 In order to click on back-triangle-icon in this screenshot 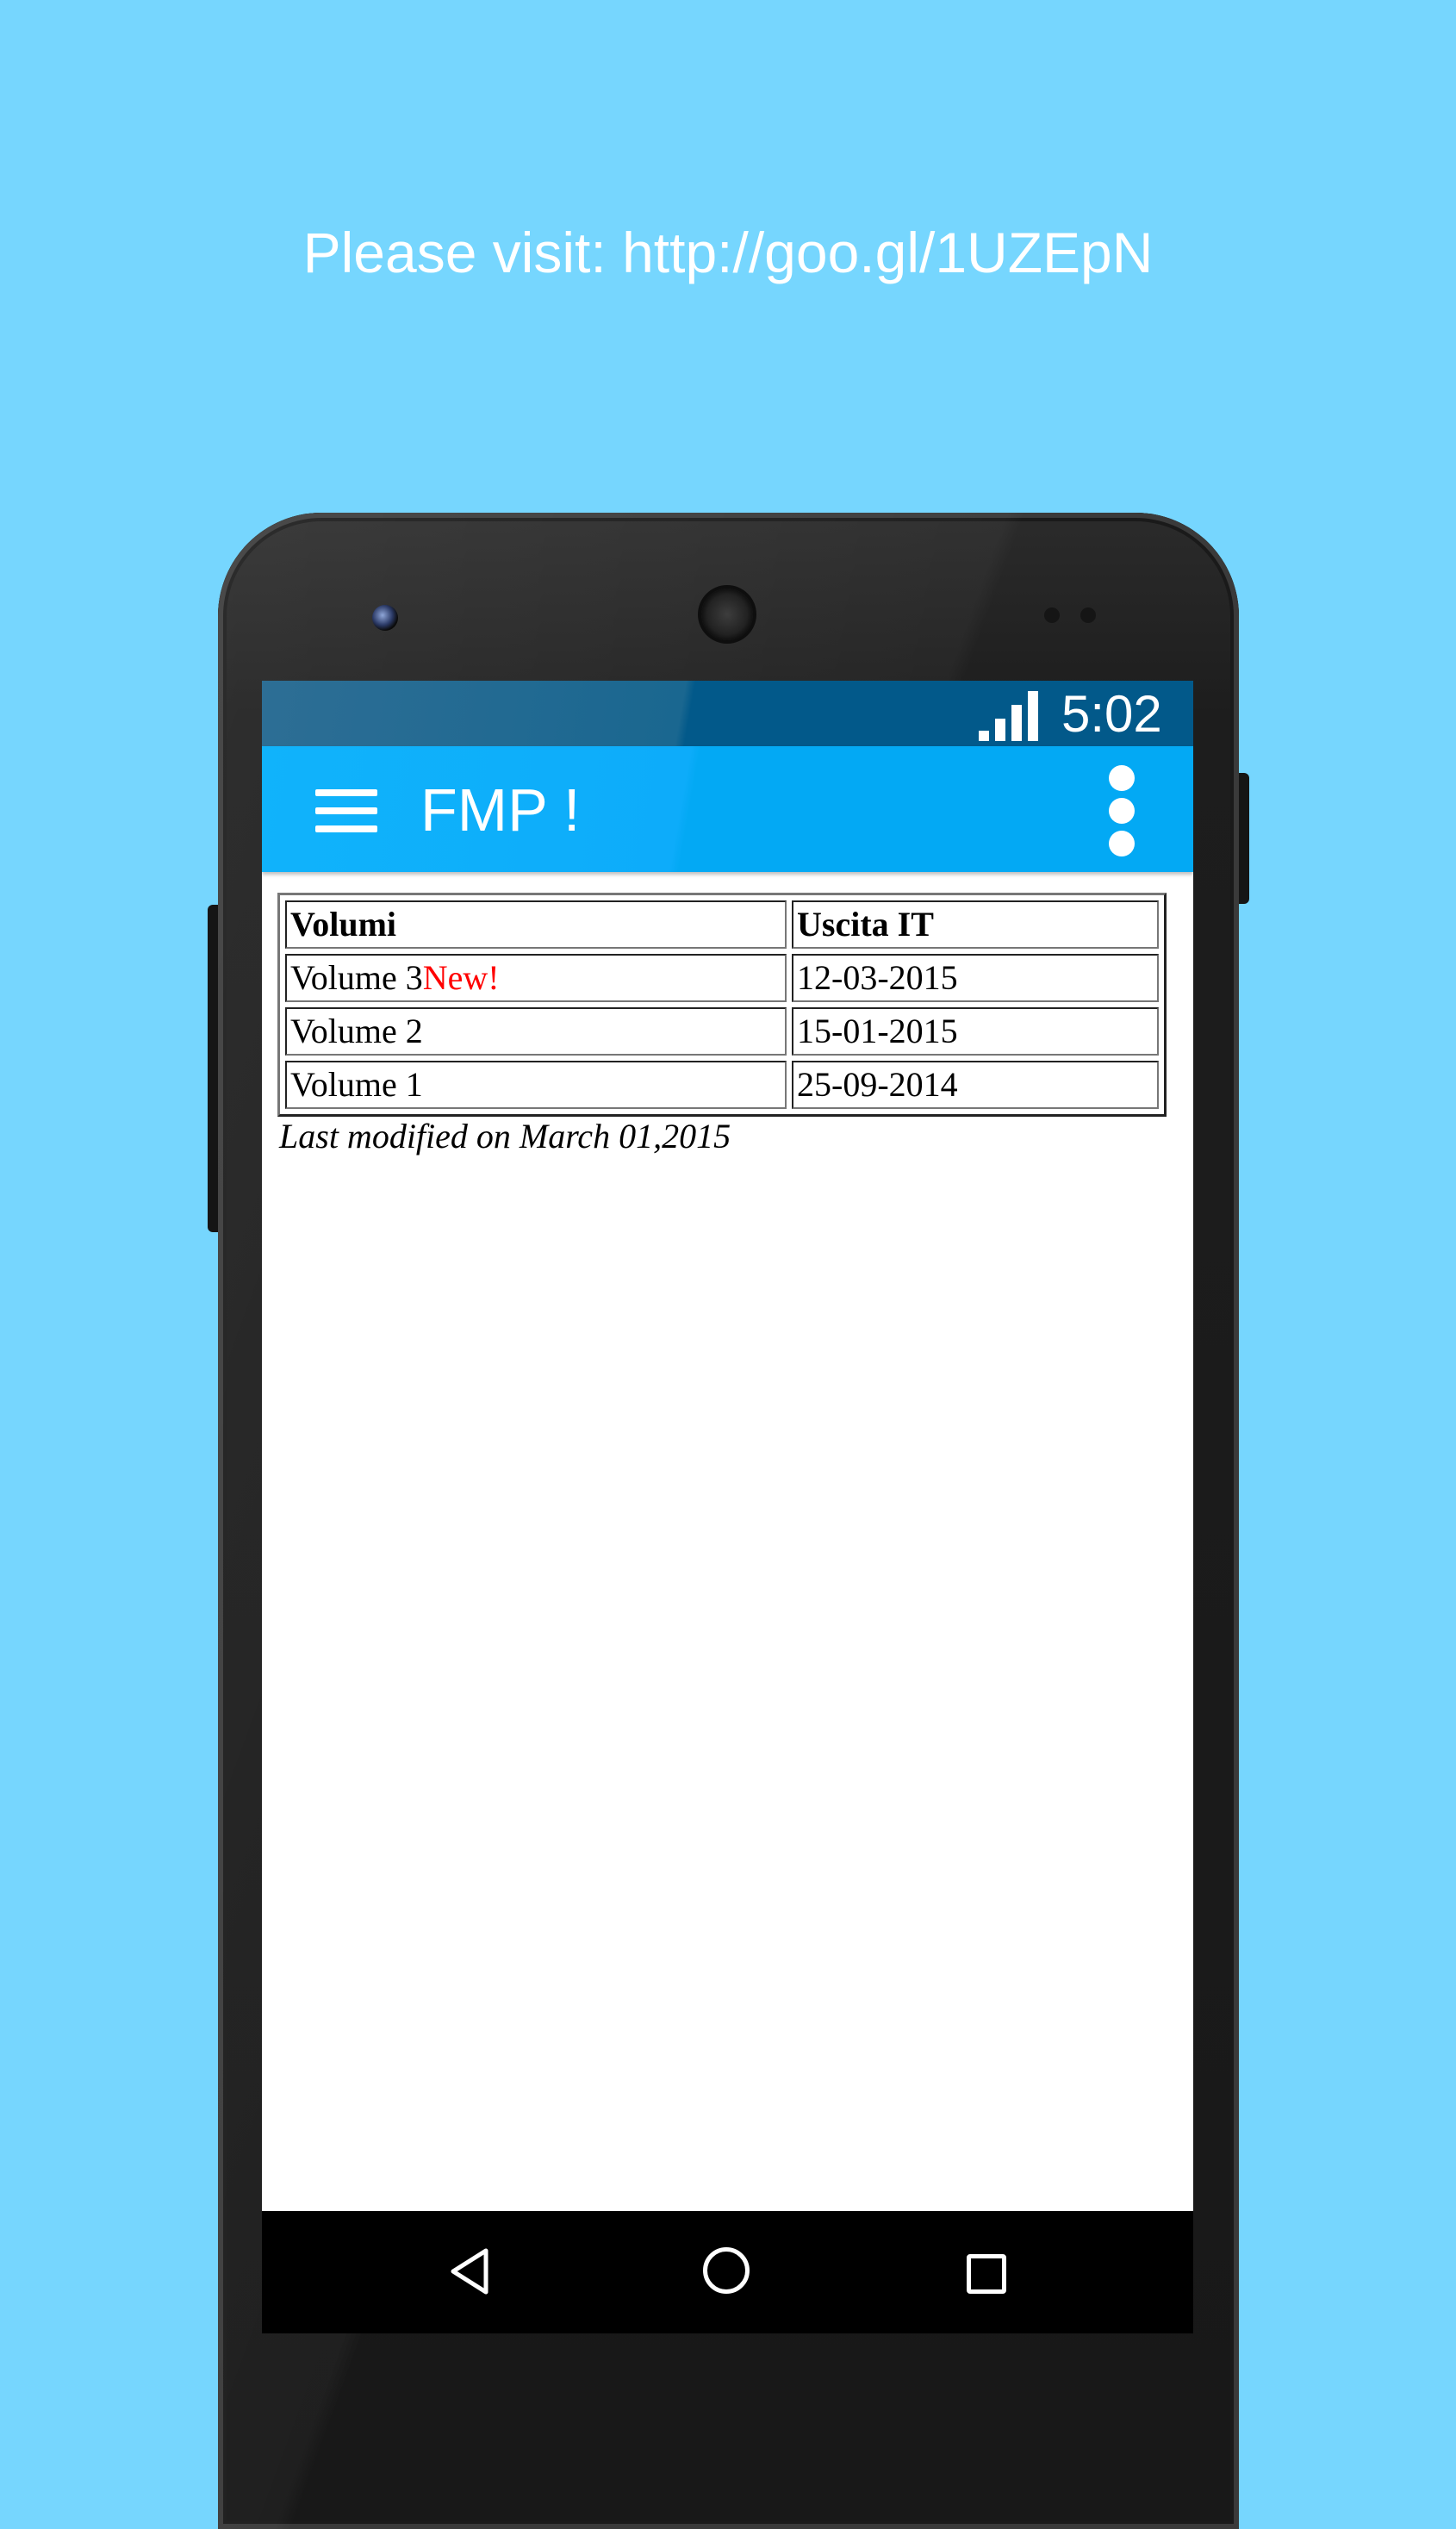, I will do `click(471, 2272)`.